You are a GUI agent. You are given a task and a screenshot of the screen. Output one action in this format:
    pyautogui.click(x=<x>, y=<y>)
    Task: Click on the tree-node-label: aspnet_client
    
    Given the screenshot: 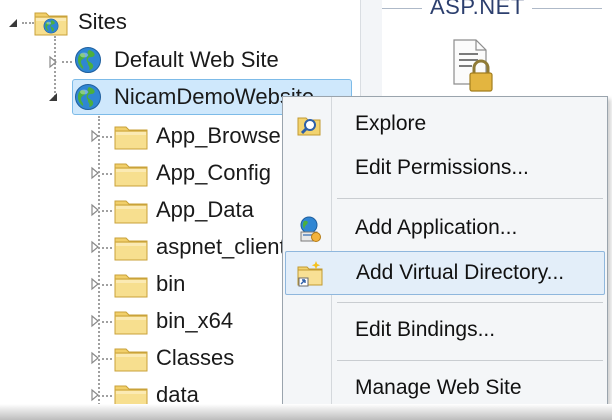 What is the action you would take?
    pyautogui.click(x=221, y=246)
    